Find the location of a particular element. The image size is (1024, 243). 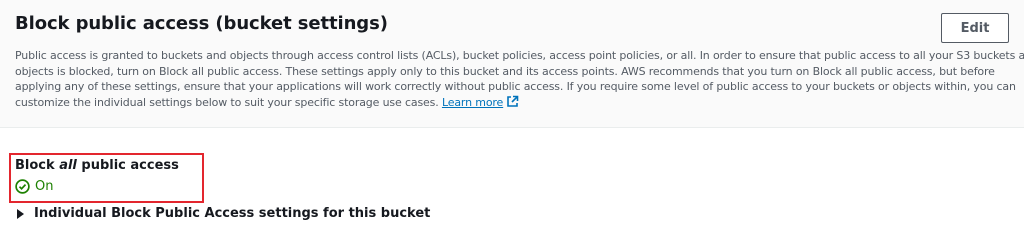

block-all-status: On is located at coordinates (34, 186).